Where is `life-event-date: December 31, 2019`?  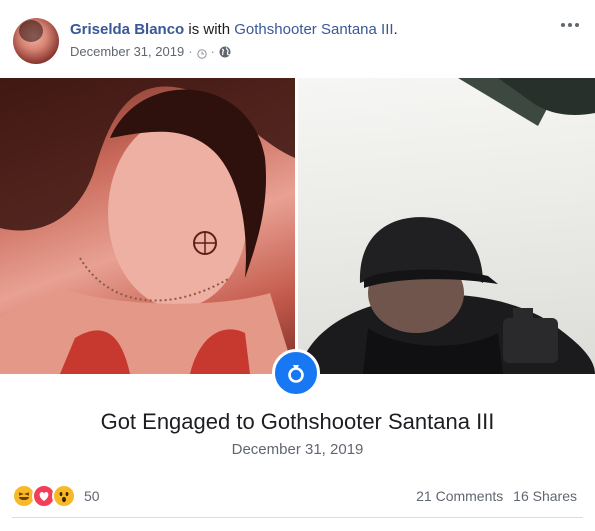
life-event-date: December 31, 2019 is located at coordinates (297, 449).